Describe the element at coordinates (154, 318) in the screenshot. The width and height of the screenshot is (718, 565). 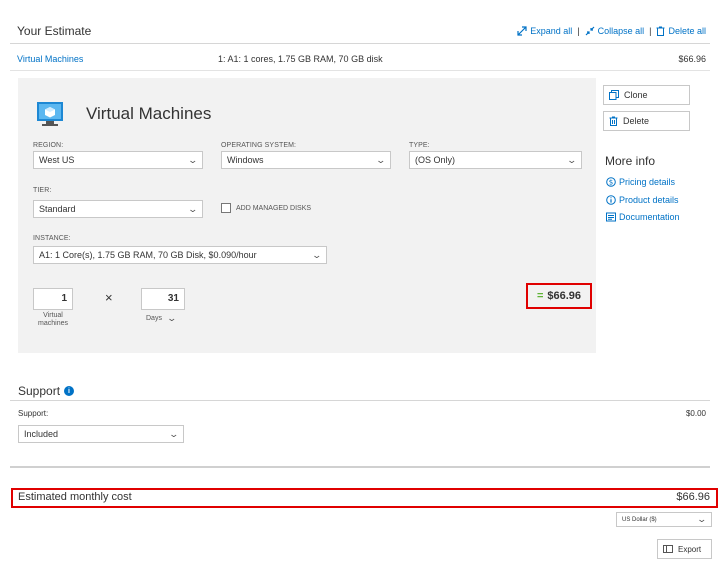
I see `days-unit-value: Days` at that location.